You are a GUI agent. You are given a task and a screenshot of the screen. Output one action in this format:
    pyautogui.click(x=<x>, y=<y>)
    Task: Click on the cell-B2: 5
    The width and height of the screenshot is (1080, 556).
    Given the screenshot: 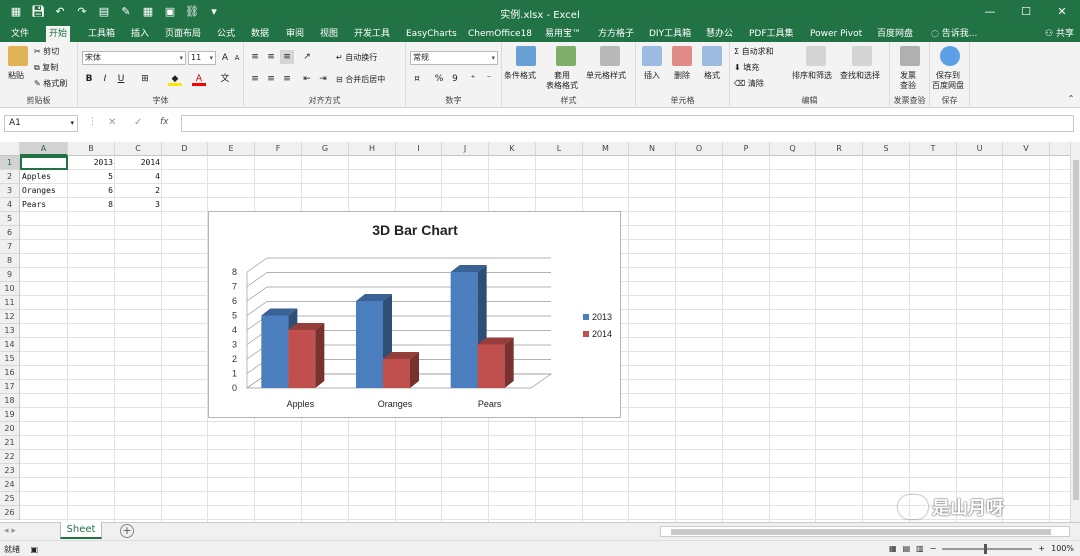 What is the action you would take?
    pyautogui.click(x=91, y=177)
    